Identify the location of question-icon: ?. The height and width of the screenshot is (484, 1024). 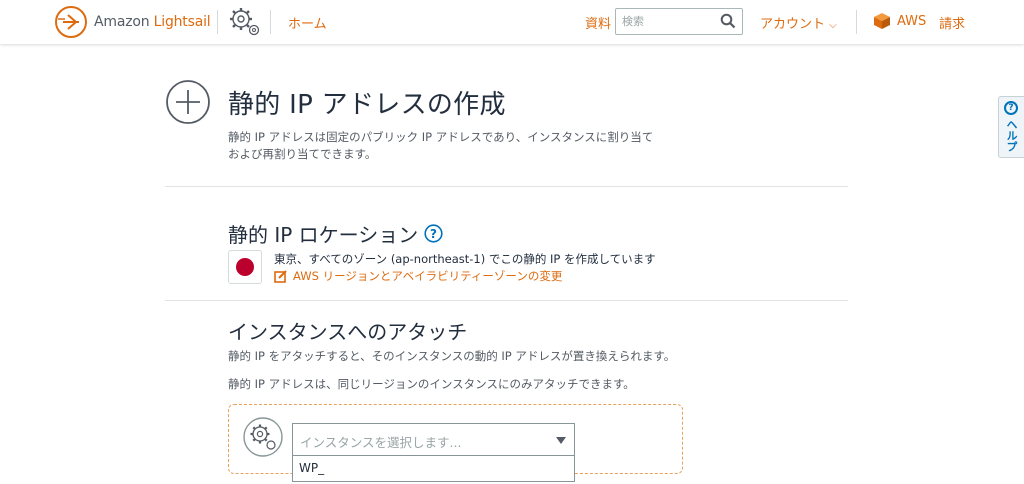
(1011, 108).